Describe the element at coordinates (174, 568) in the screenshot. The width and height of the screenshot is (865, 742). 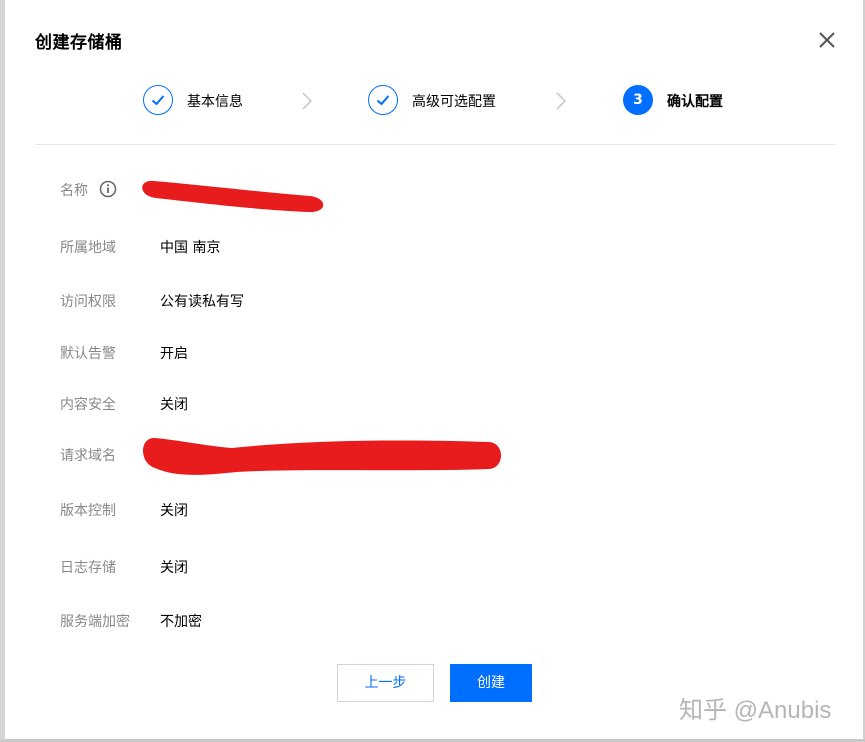
I see `logging-value: 关闭` at that location.